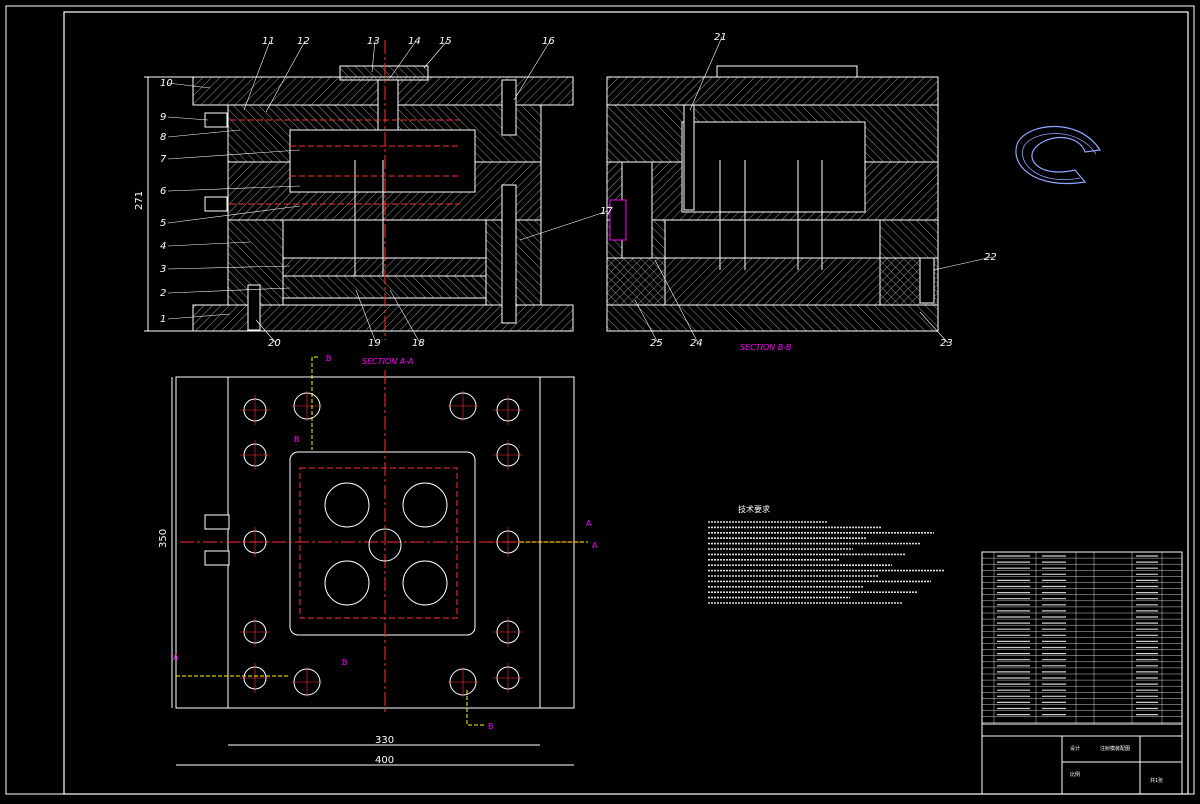 The height and width of the screenshot is (804, 1200). Describe the element at coordinates (374, 343) in the screenshot. I see `part-number-label: 19` at that location.